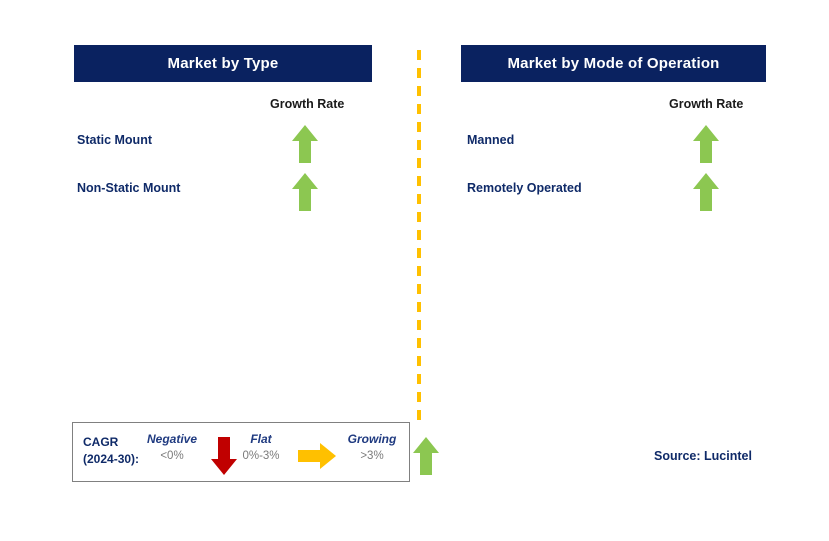  Describe the element at coordinates (706, 104) in the screenshot. I see `column-header-growth-rate-right: Growth Rate` at that location.